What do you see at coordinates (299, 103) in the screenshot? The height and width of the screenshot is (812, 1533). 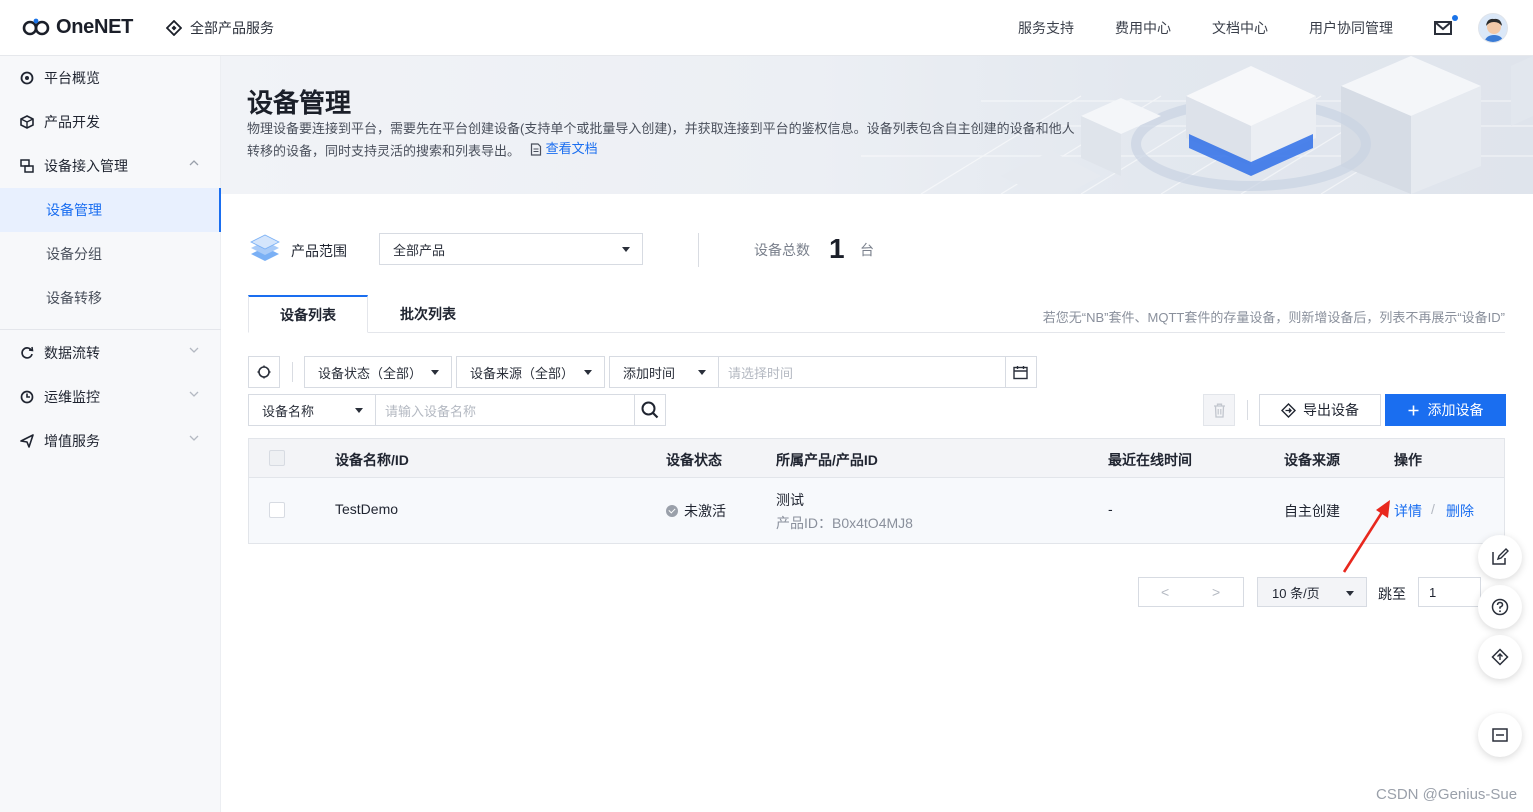 I see `page-title: 设备管理` at bounding box center [299, 103].